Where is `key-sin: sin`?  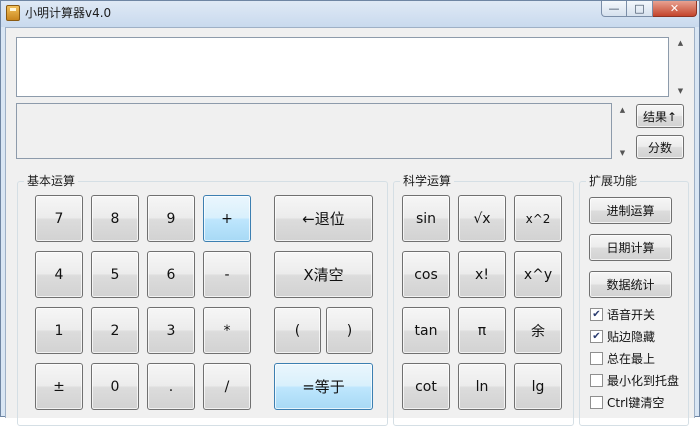 key-sin: sin is located at coordinates (426, 218).